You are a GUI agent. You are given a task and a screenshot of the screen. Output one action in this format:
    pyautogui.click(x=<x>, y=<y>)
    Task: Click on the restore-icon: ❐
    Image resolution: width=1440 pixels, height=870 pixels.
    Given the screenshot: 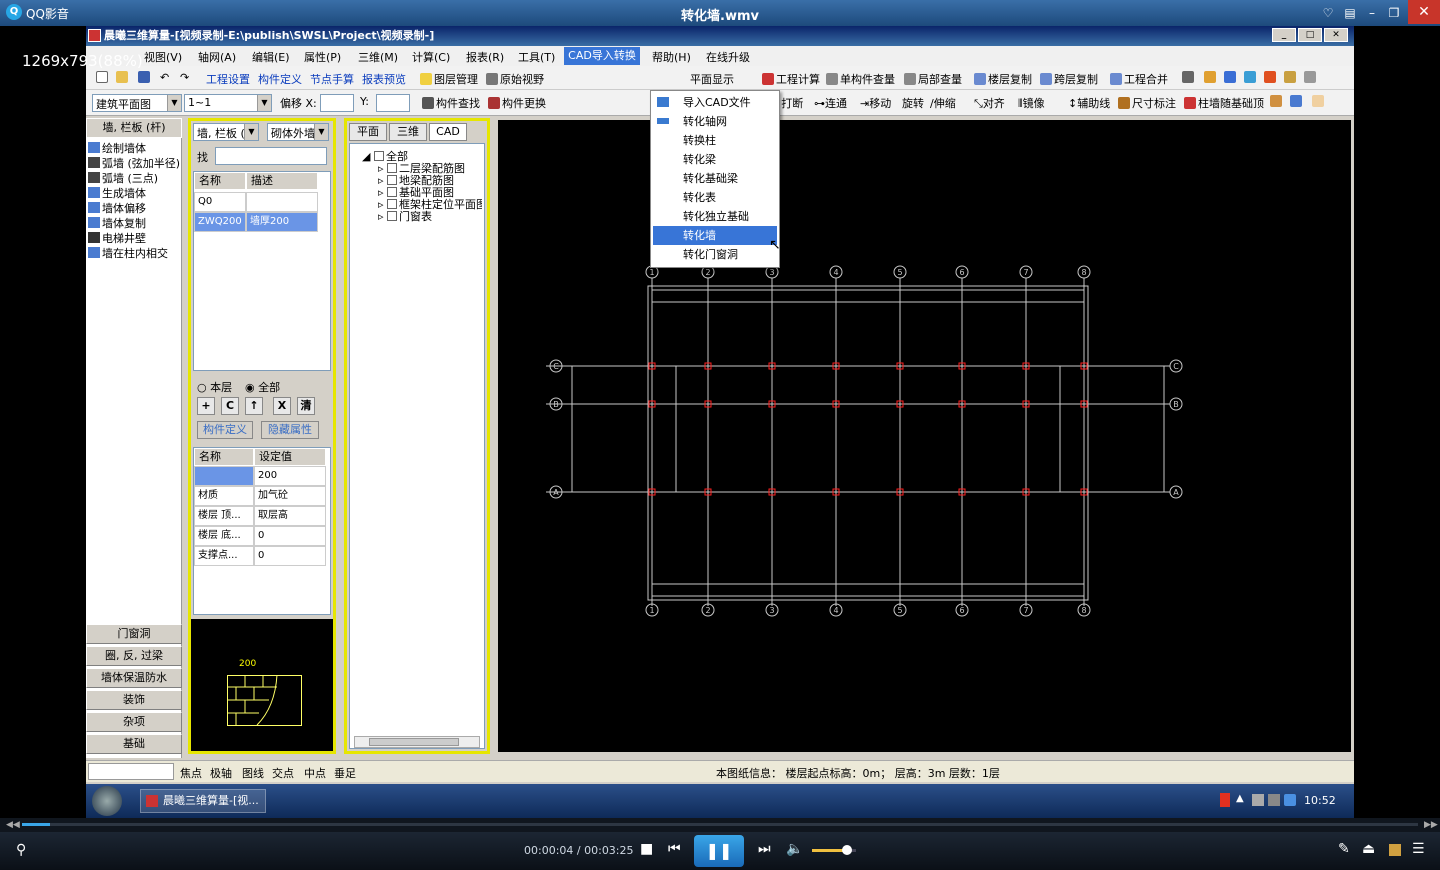 What is the action you would take?
    pyautogui.click(x=1394, y=13)
    